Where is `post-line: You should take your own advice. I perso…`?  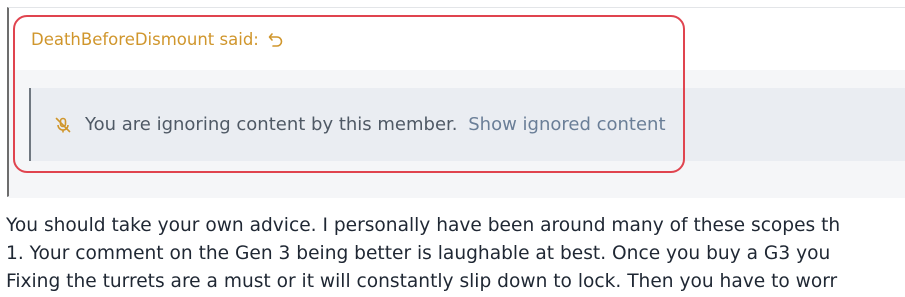
post-line: You should take your own advice. I perso… is located at coordinates (423, 225).